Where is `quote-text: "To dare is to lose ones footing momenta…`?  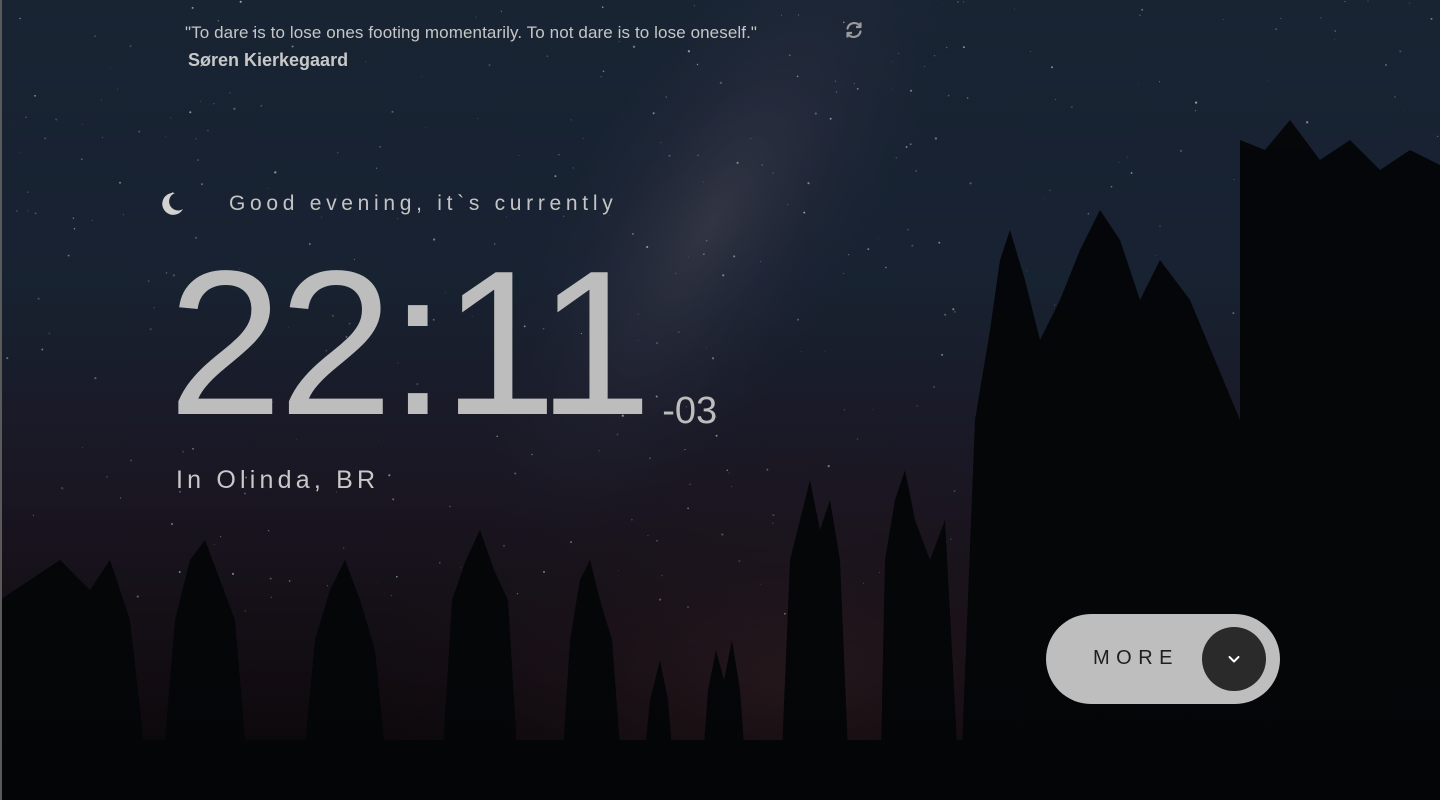 quote-text: "To dare is to lose ones footing momenta… is located at coordinates (471, 32).